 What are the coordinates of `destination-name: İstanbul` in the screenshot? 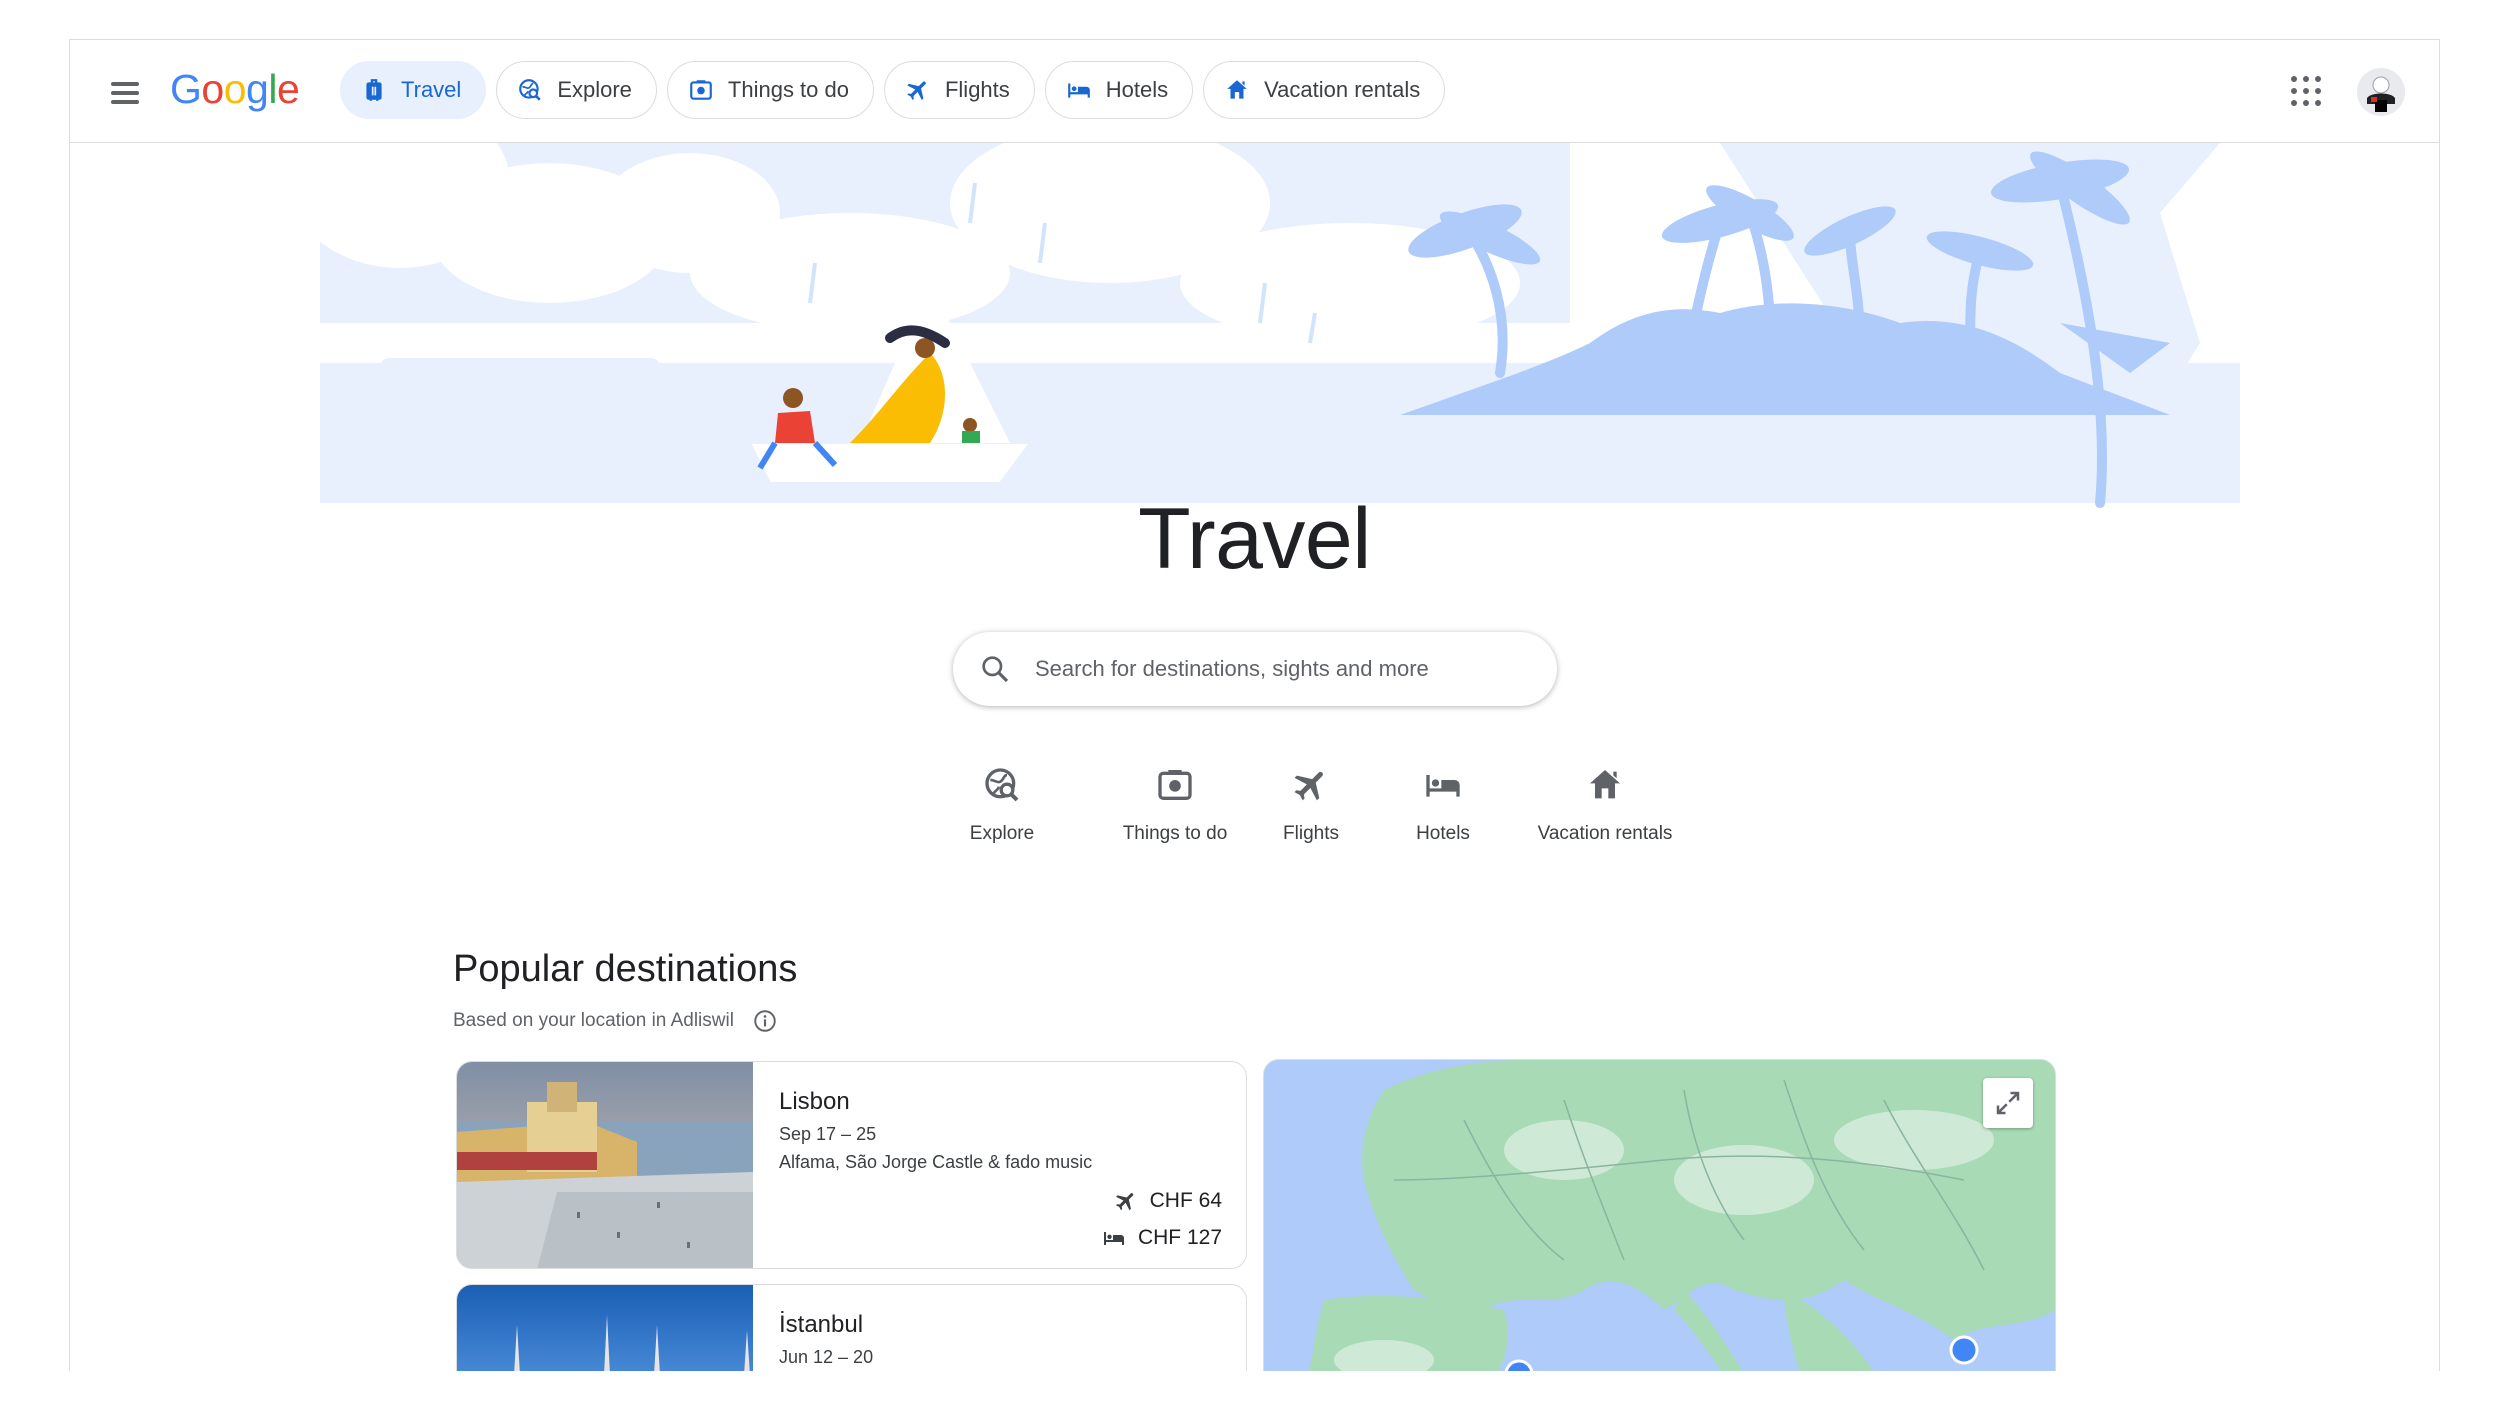 It's located at (821, 1324).